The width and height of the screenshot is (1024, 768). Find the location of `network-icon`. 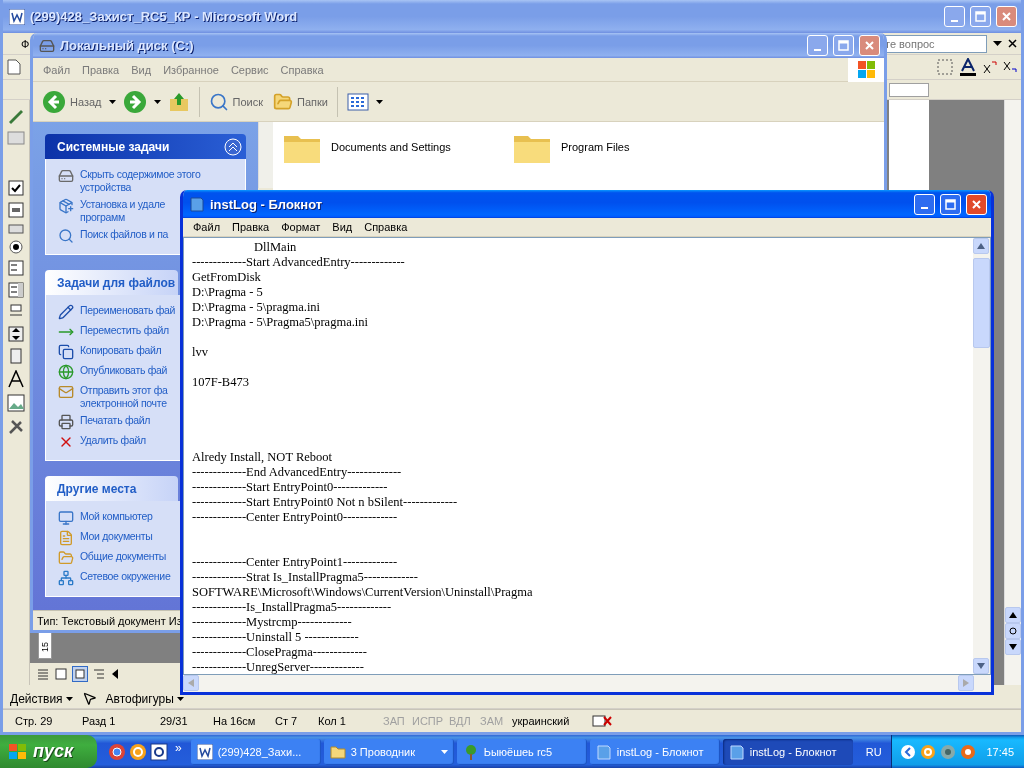

network-icon is located at coordinates (948, 751).